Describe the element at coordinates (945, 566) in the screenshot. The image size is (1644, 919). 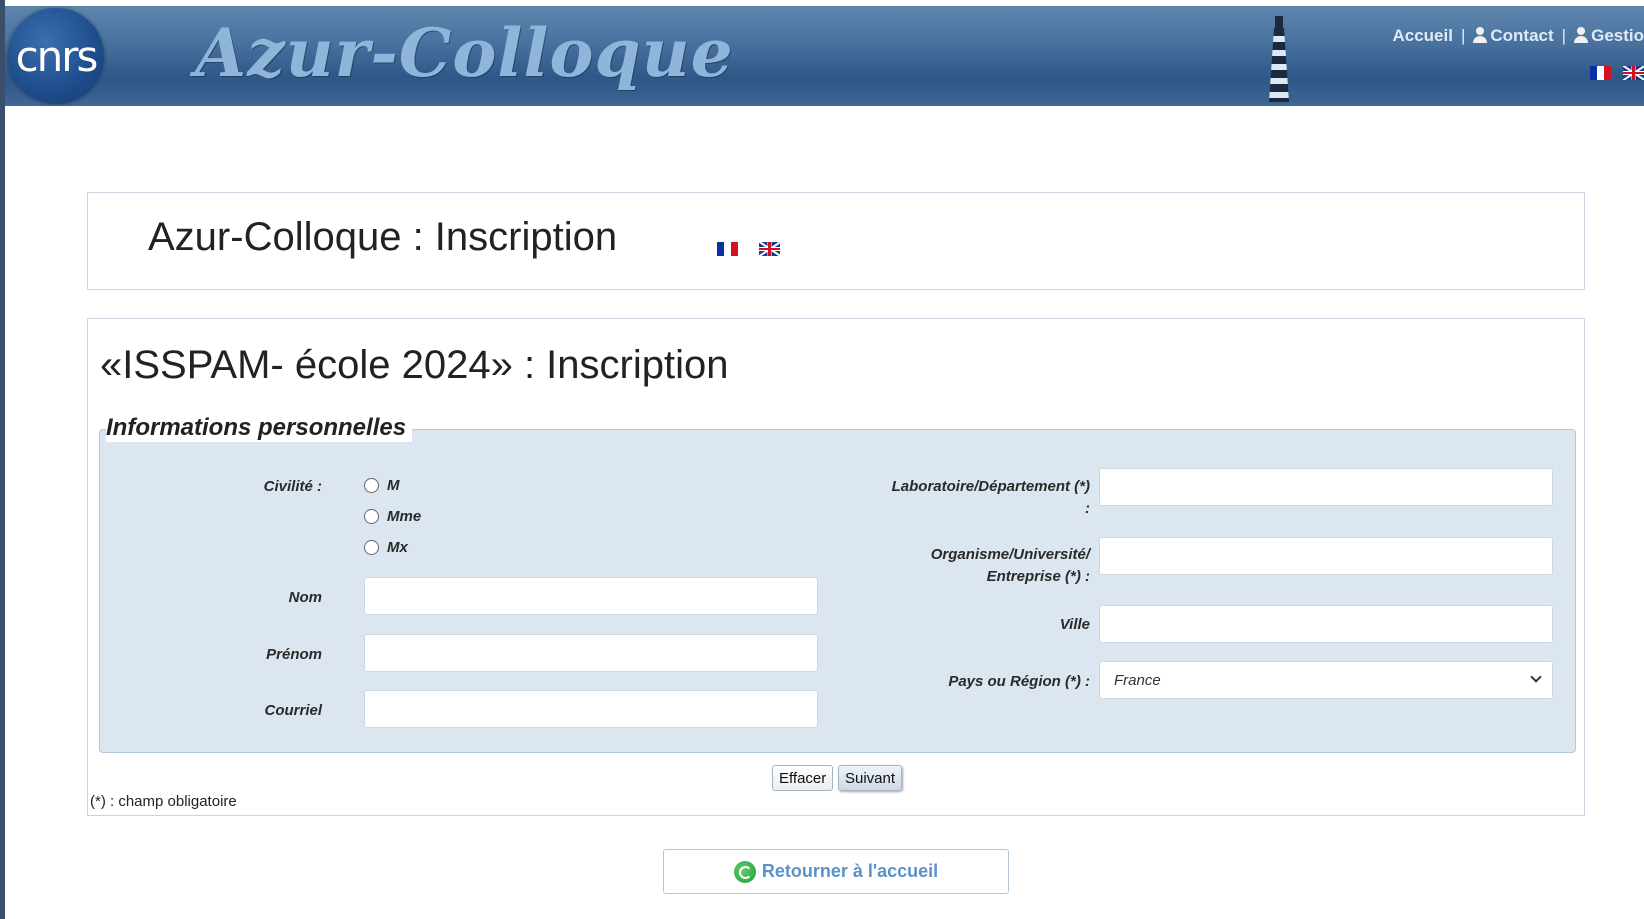
I see `organisme-label: Organisme/Université/ Entreprise (*) :` at that location.